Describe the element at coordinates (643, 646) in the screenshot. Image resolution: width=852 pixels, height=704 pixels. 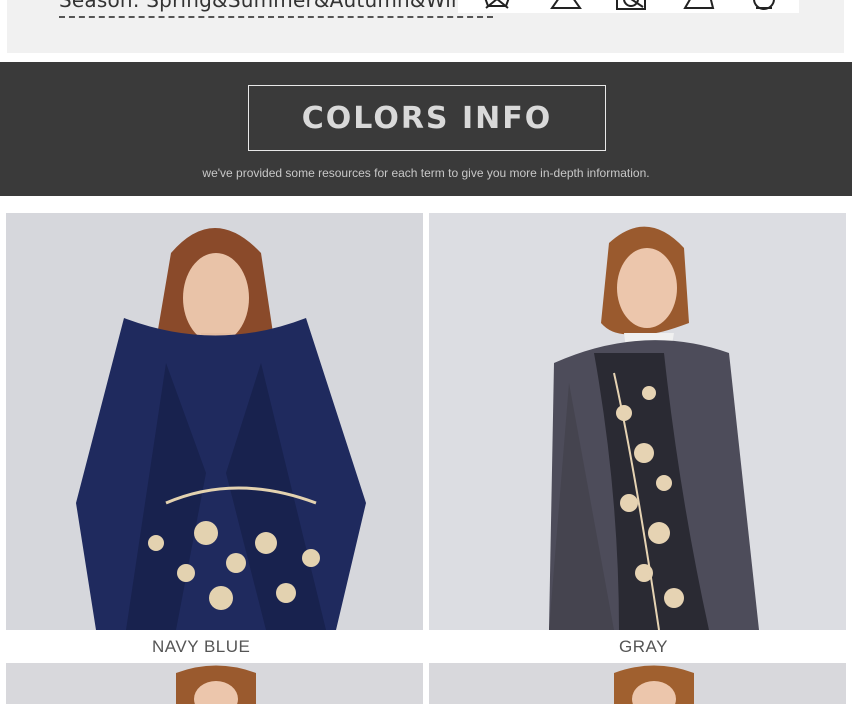
I see `color-label: GRAY` at that location.